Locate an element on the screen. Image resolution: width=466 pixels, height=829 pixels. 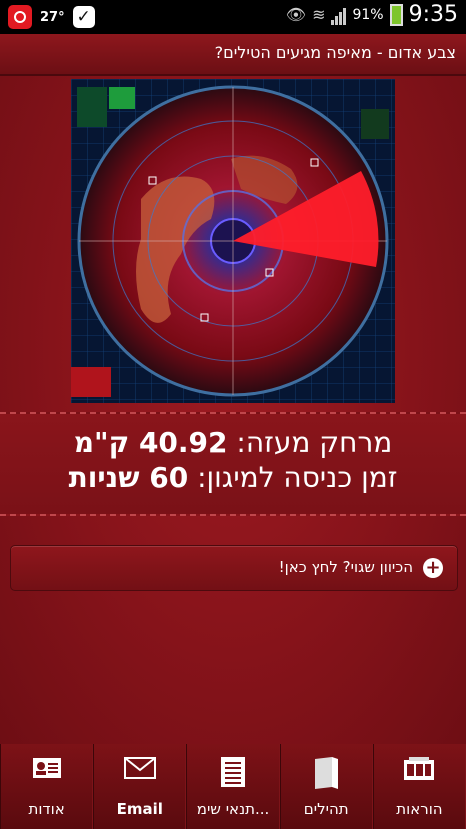
wrong-direction-button: + הכיוון שגוי? לחץ כאן! is located at coordinates (234, 568).